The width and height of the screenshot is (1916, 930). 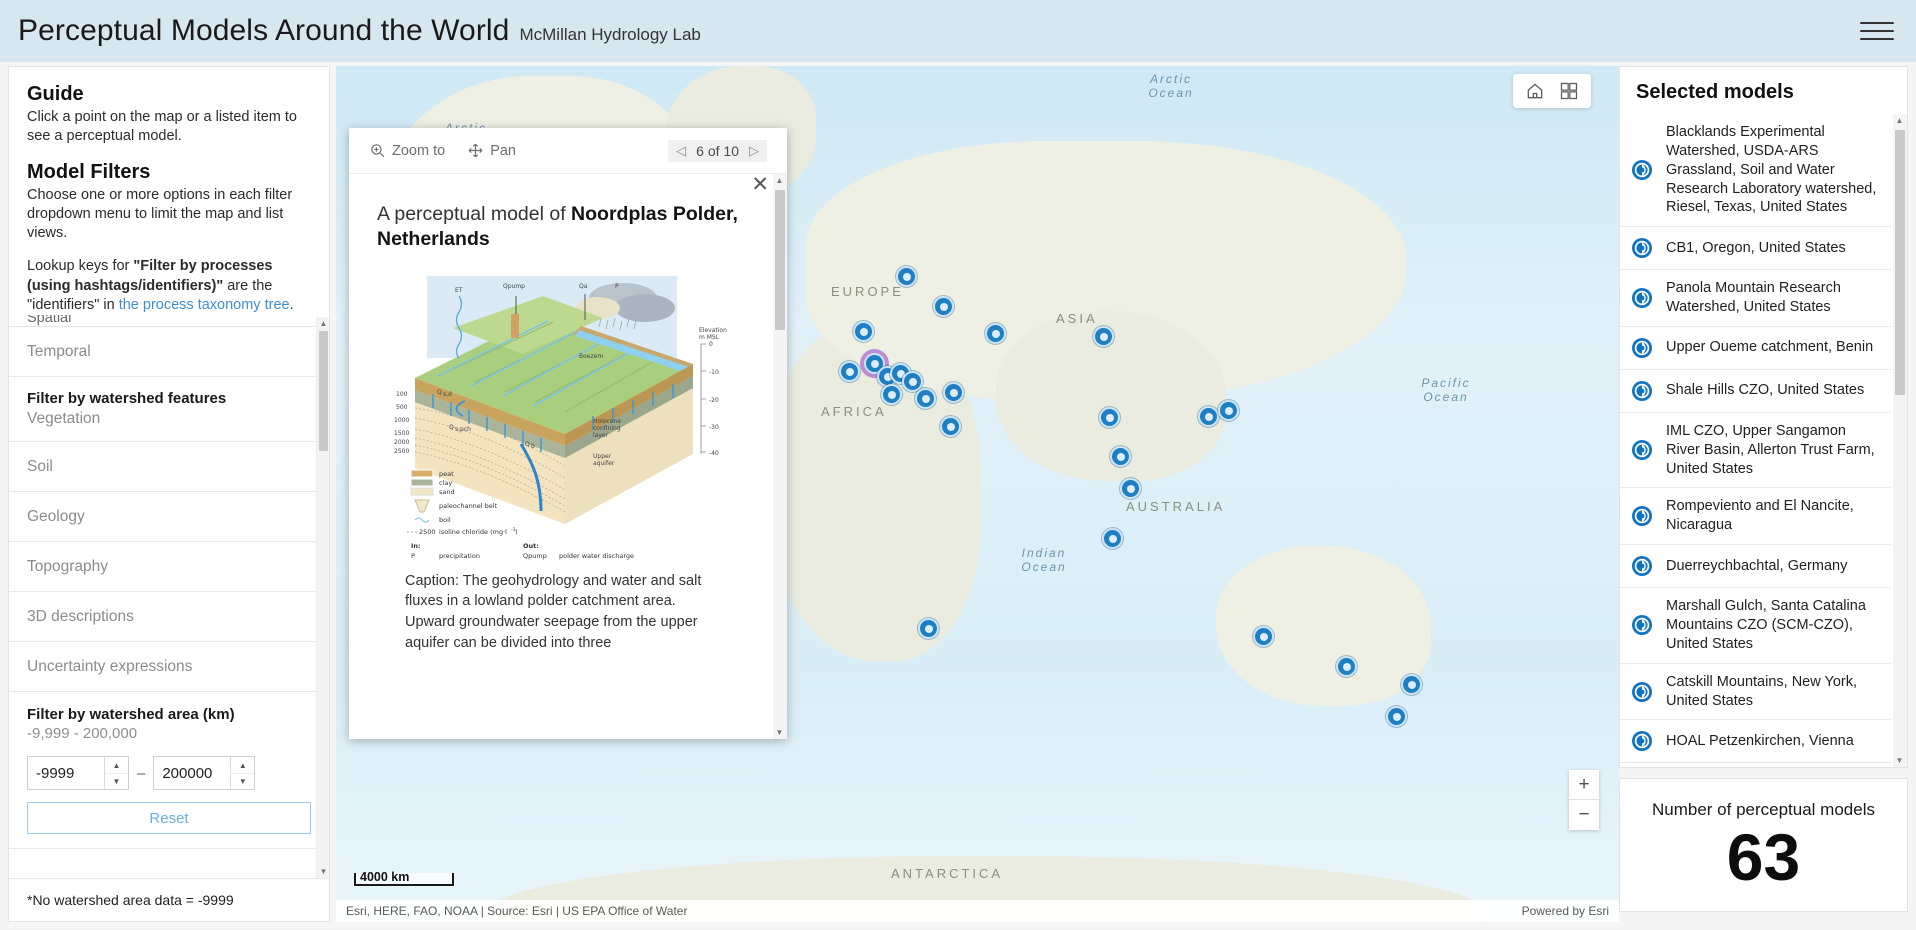 I want to click on area-min-input, so click(x=66, y=773).